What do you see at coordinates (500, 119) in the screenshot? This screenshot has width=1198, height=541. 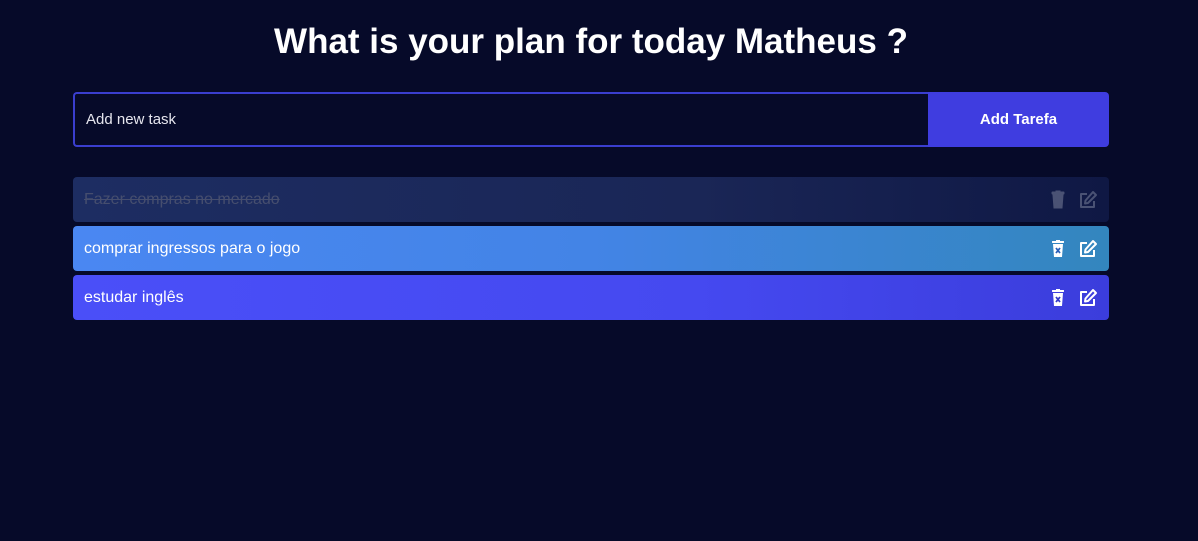 I see `task-input` at bounding box center [500, 119].